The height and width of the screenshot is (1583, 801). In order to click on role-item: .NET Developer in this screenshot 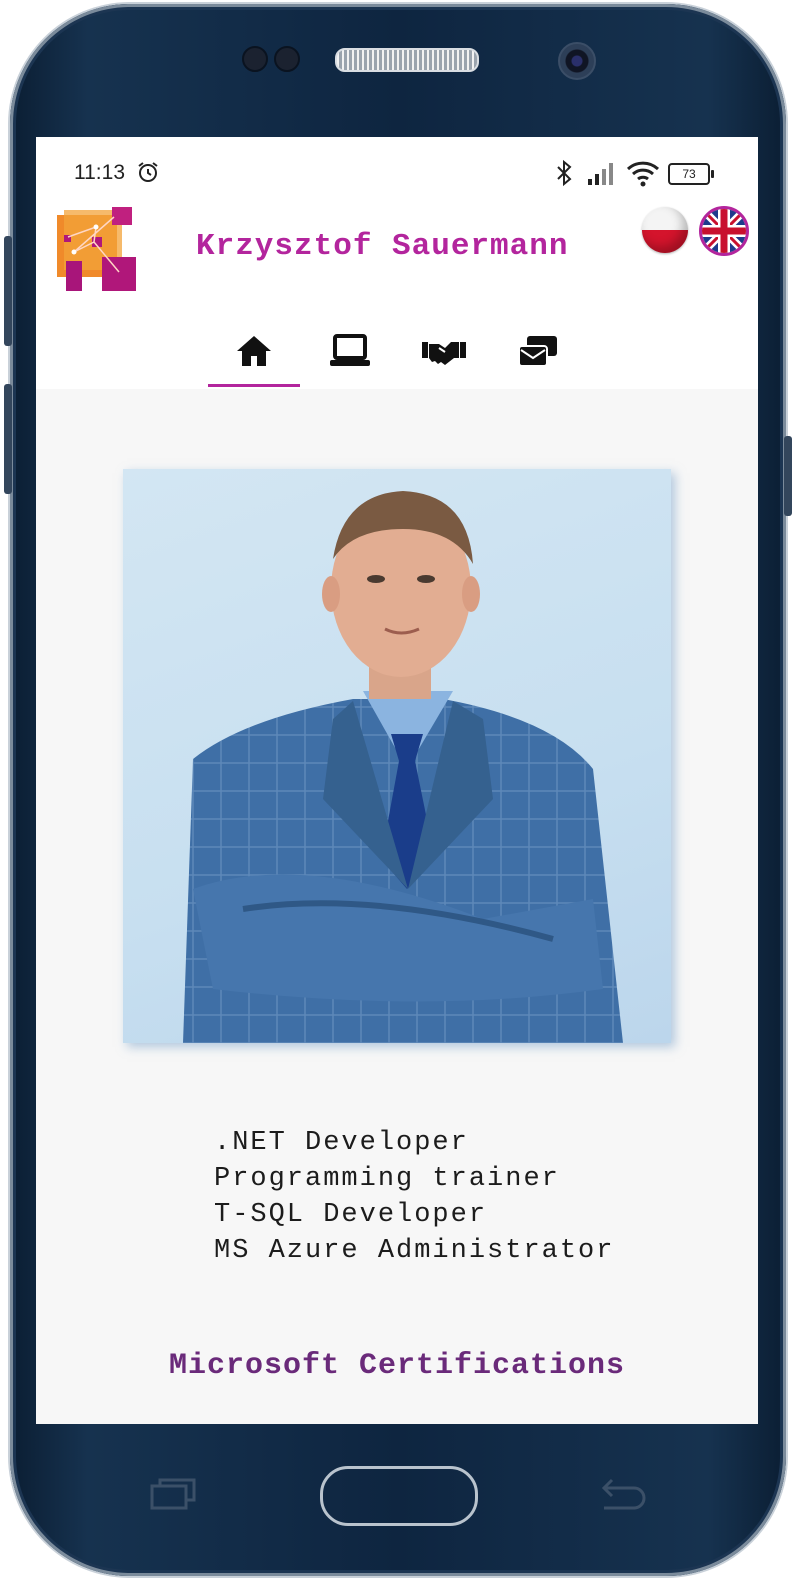, I will do `click(341, 1143)`.